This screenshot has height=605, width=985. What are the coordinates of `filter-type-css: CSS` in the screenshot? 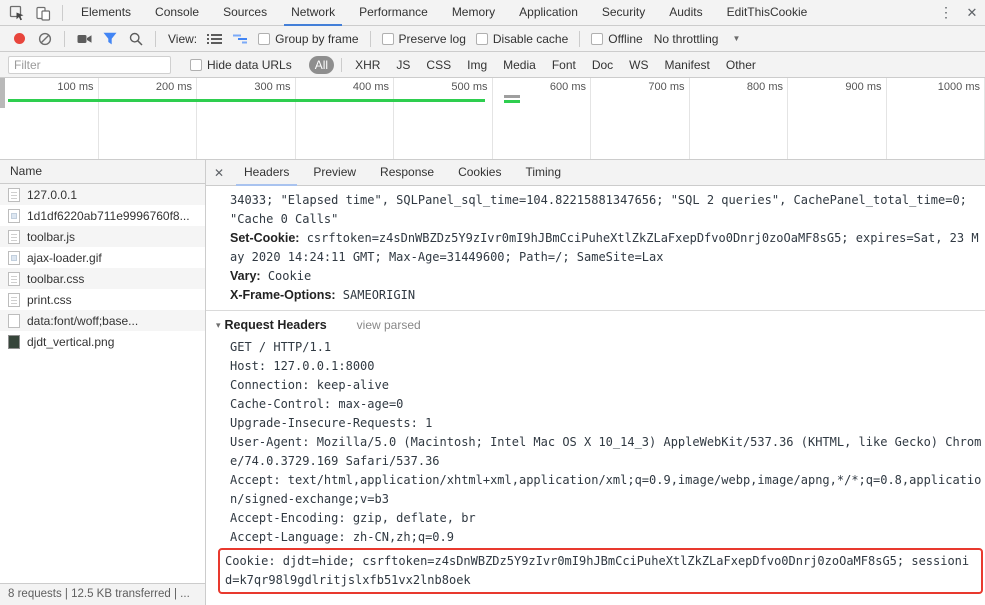 It's located at (438, 65).